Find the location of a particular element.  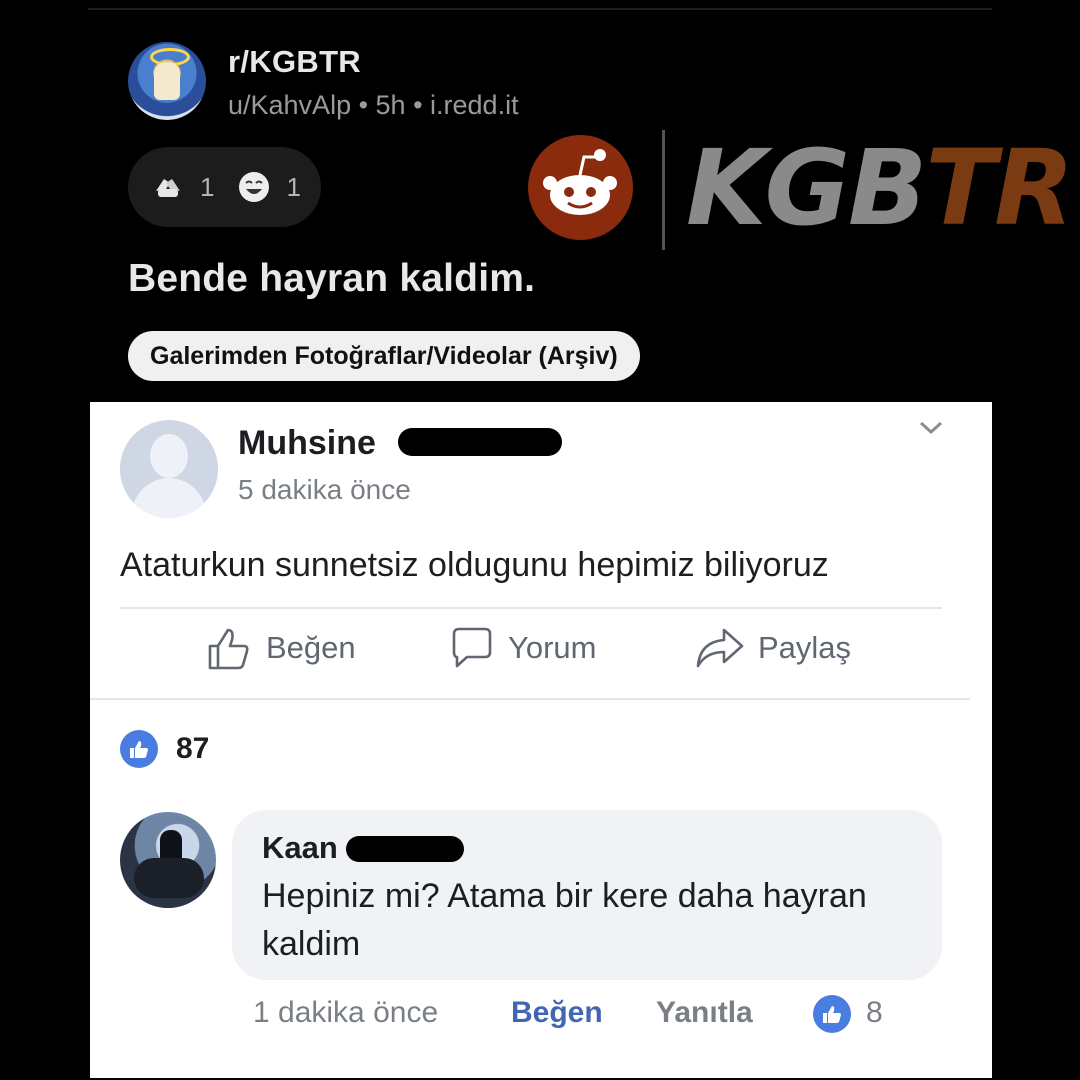

avatar is located at coordinates (169, 469).